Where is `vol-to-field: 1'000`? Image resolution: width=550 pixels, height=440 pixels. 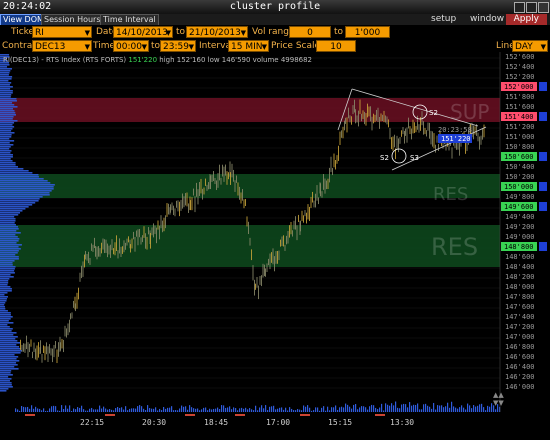
vol-to-field: 1'000 is located at coordinates (367, 32).